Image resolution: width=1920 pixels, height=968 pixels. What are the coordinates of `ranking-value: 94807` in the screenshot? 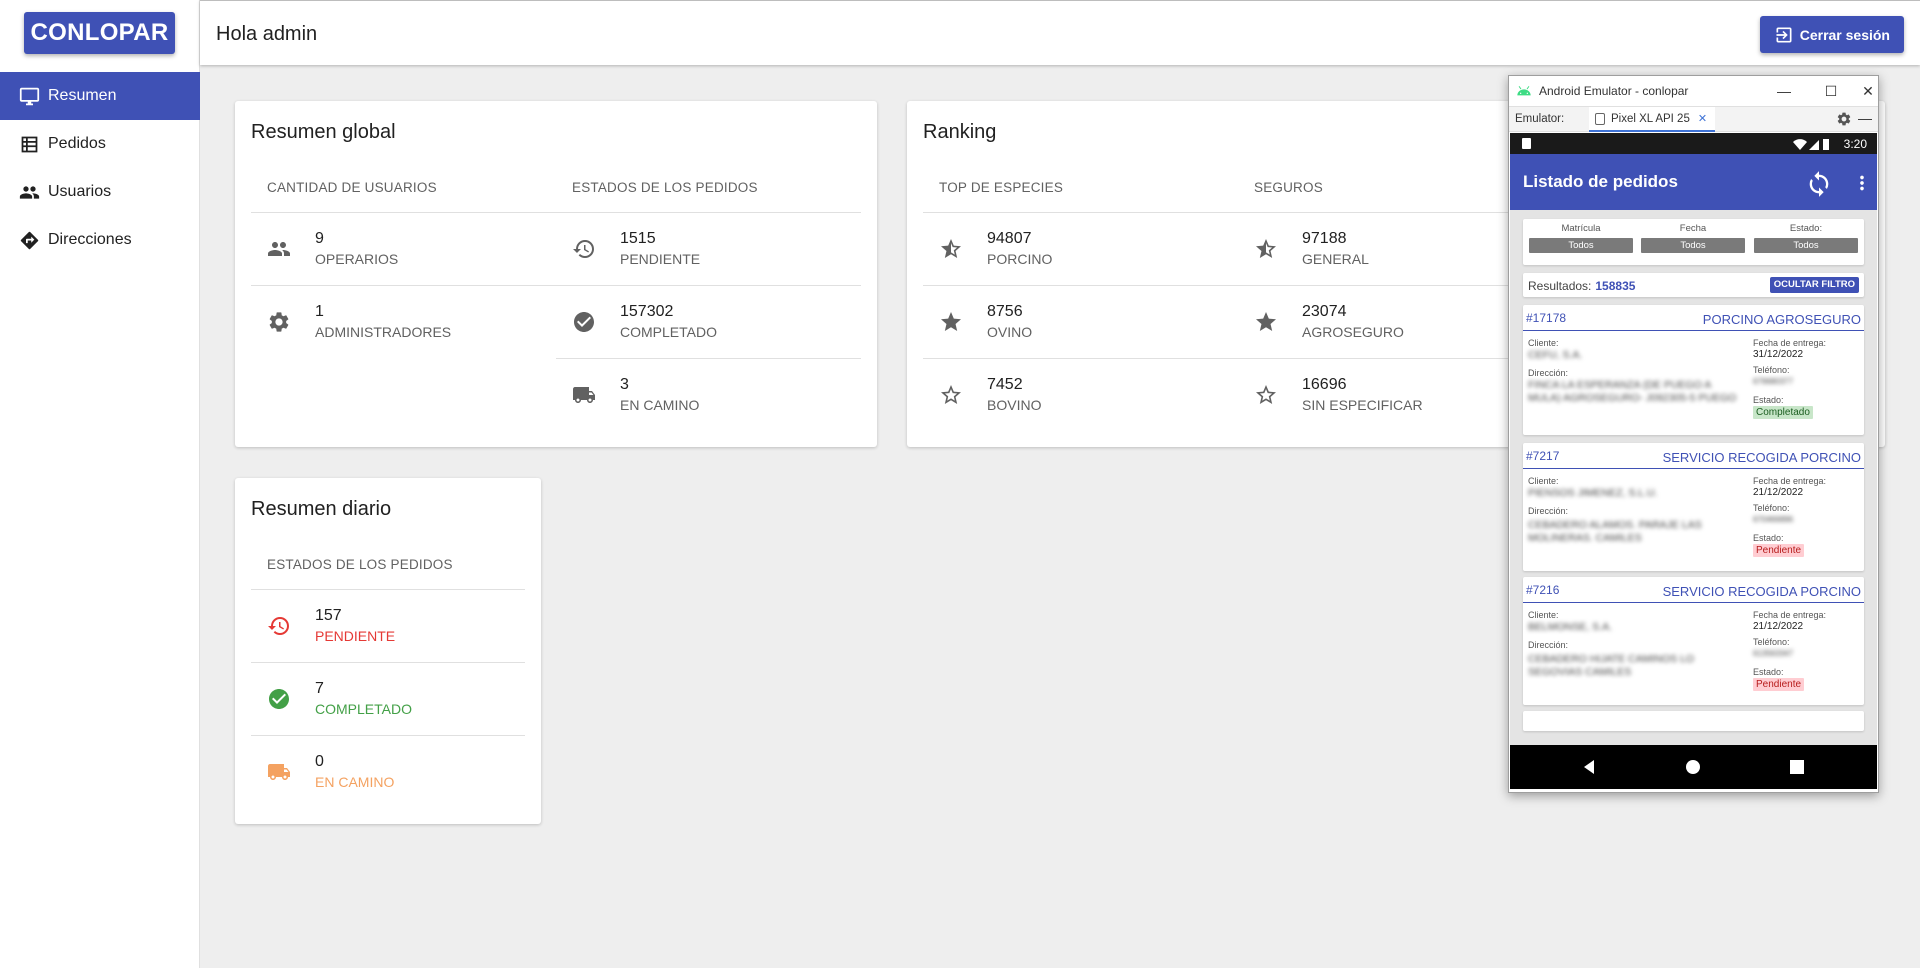 It's located at (1009, 238).